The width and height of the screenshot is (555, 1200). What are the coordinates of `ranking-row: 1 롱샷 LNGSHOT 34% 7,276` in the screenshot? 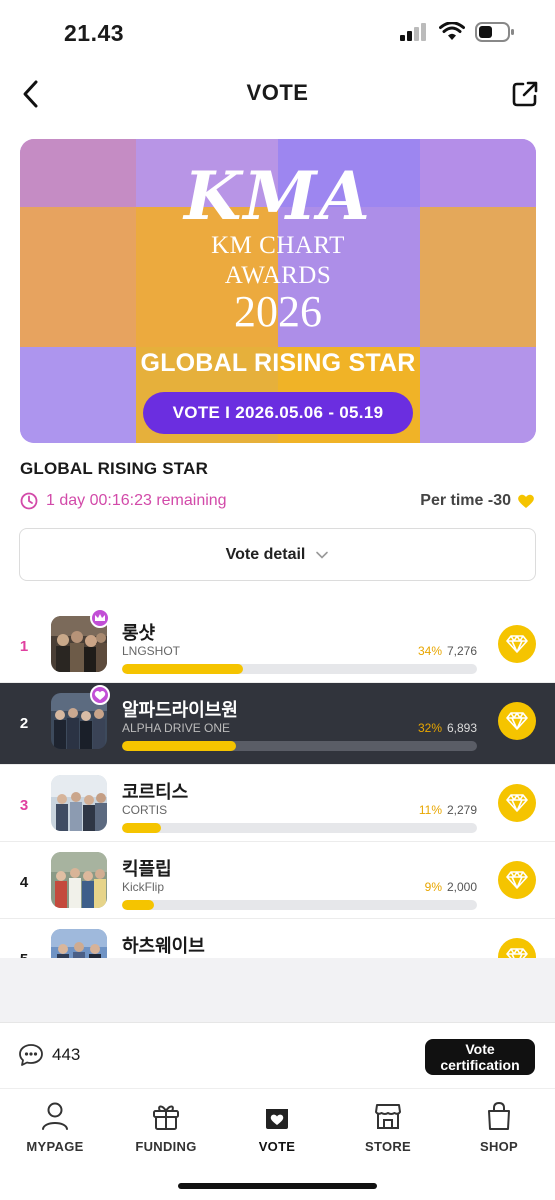 It's located at (277, 644).